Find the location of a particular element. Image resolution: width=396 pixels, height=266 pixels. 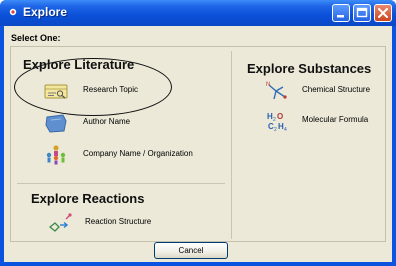

cancel-button: Cancel is located at coordinates (191, 250).